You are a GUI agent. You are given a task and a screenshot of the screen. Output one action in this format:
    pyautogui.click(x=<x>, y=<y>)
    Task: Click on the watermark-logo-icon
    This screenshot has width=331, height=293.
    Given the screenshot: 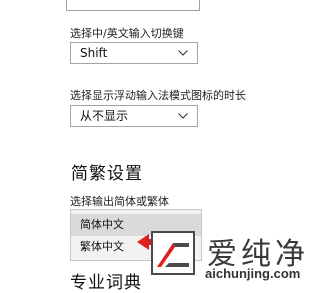 What is the action you would take?
    pyautogui.click(x=173, y=253)
    